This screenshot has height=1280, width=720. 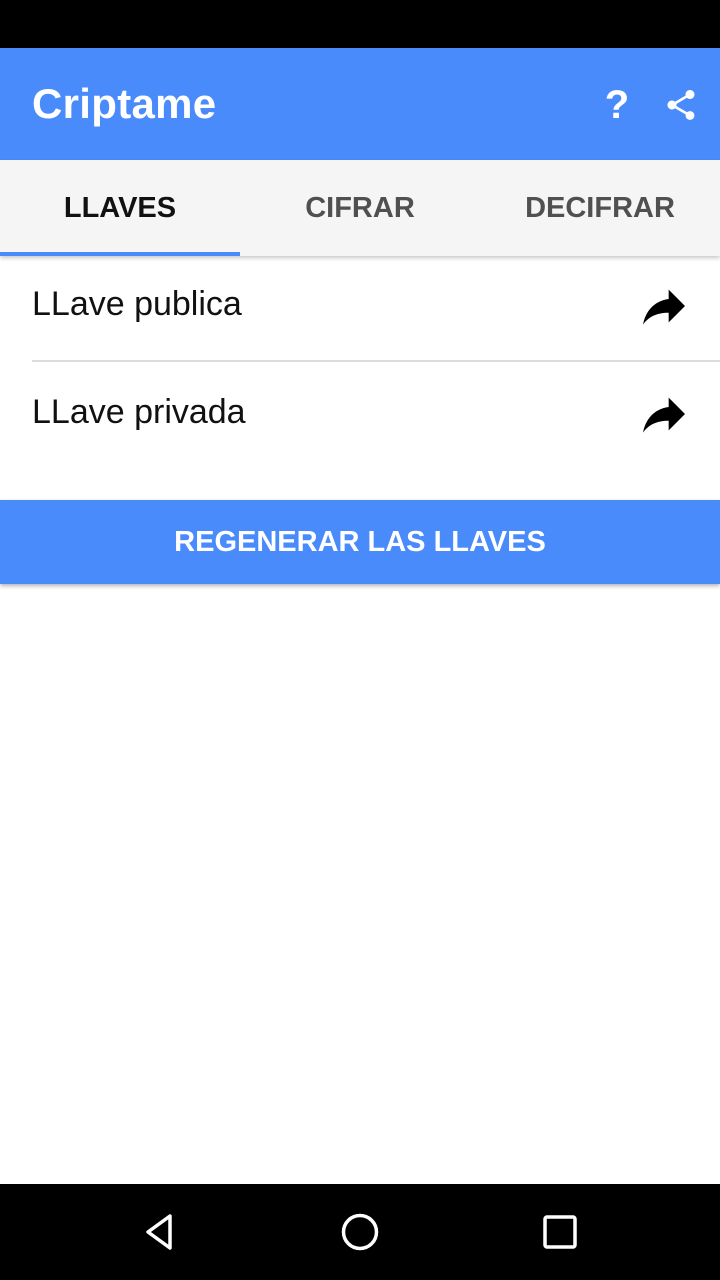 I want to click on share-icon, so click(x=681, y=105).